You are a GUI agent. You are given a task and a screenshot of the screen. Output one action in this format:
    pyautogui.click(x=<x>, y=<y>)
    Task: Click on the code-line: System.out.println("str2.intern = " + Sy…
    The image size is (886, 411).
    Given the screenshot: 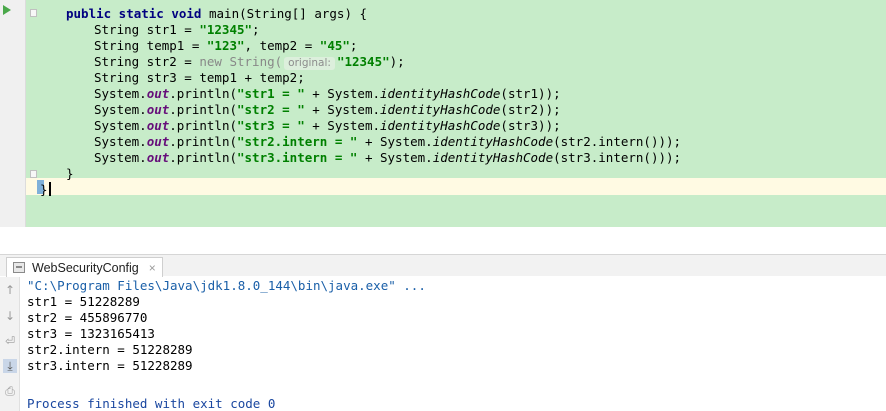 What is the action you would take?
    pyautogui.click(x=463, y=142)
    